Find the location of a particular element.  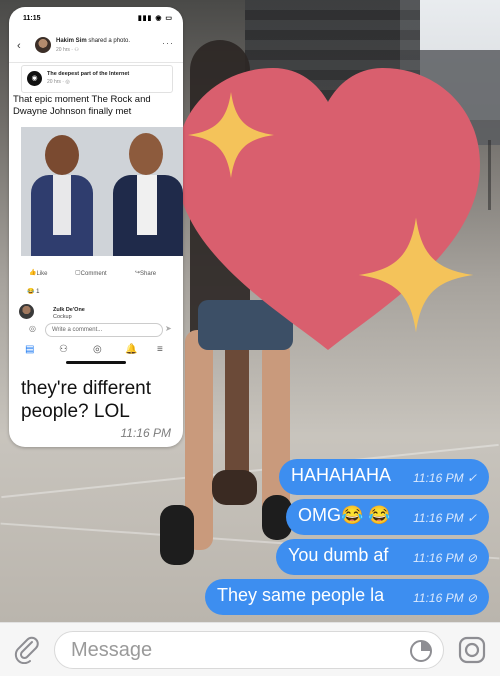

reaction-count: 😂 1 is located at coordinates (33, 292).